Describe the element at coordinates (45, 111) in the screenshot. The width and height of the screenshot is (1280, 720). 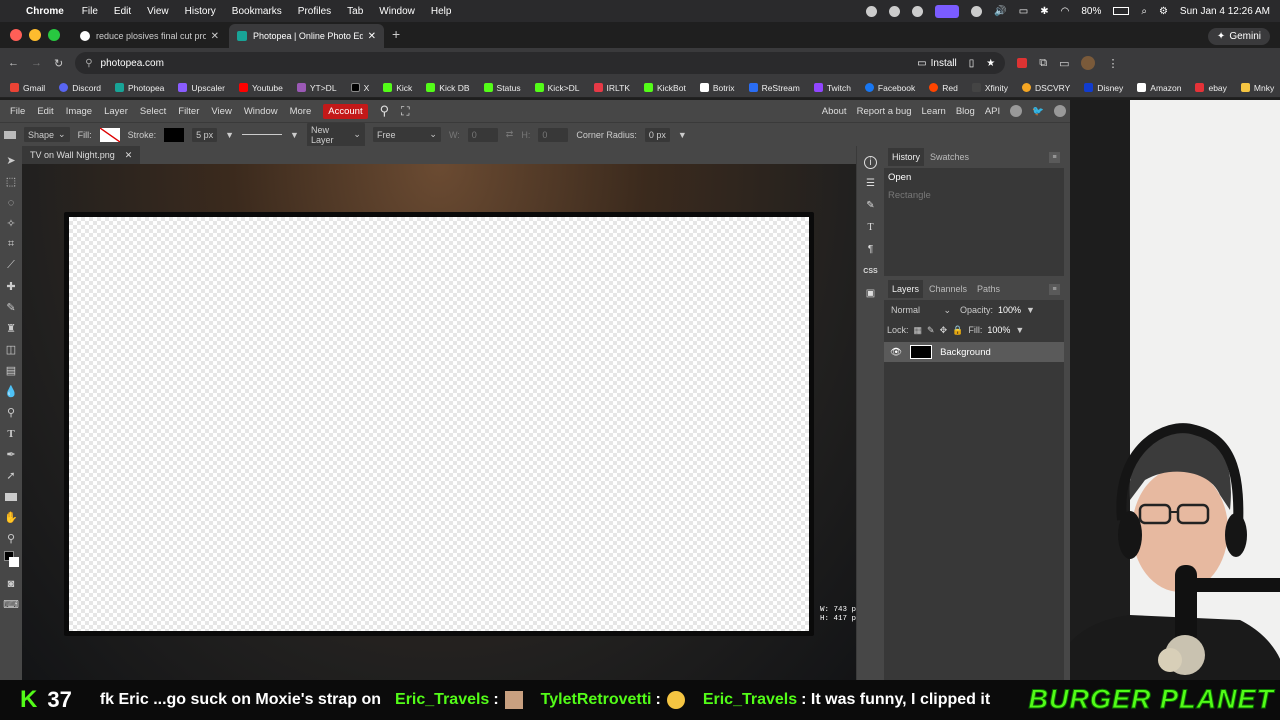
I see `pp-menu-edit: Edit` at that location.